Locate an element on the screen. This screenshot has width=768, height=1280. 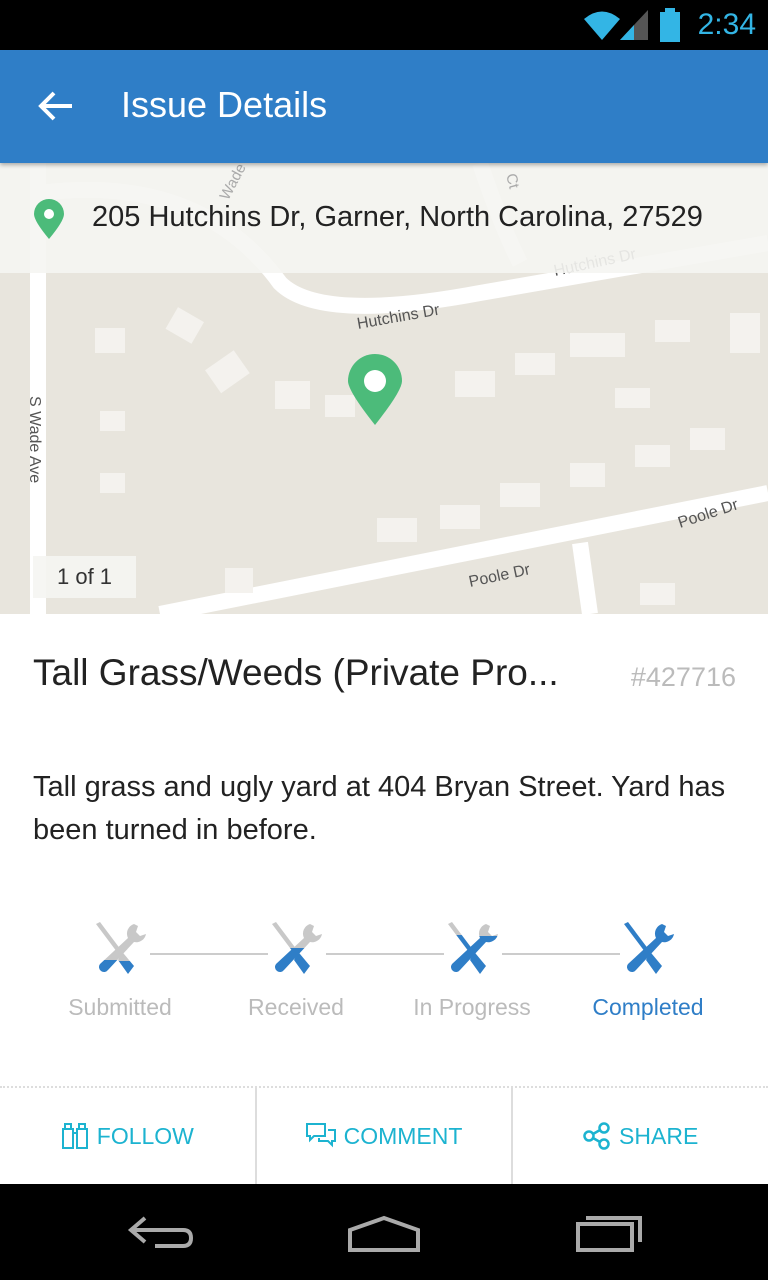
result-counter: 1 of 1 is located at coordinates (85, 577).